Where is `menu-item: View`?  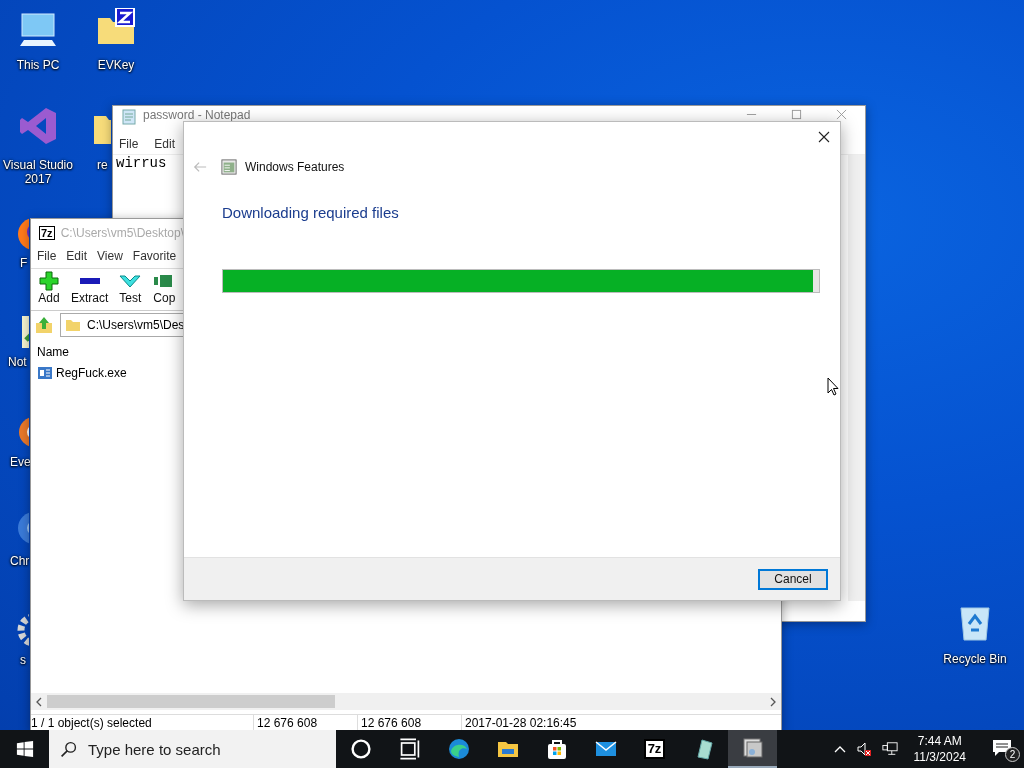
menu-item: View is located at coordinates (110, 256).